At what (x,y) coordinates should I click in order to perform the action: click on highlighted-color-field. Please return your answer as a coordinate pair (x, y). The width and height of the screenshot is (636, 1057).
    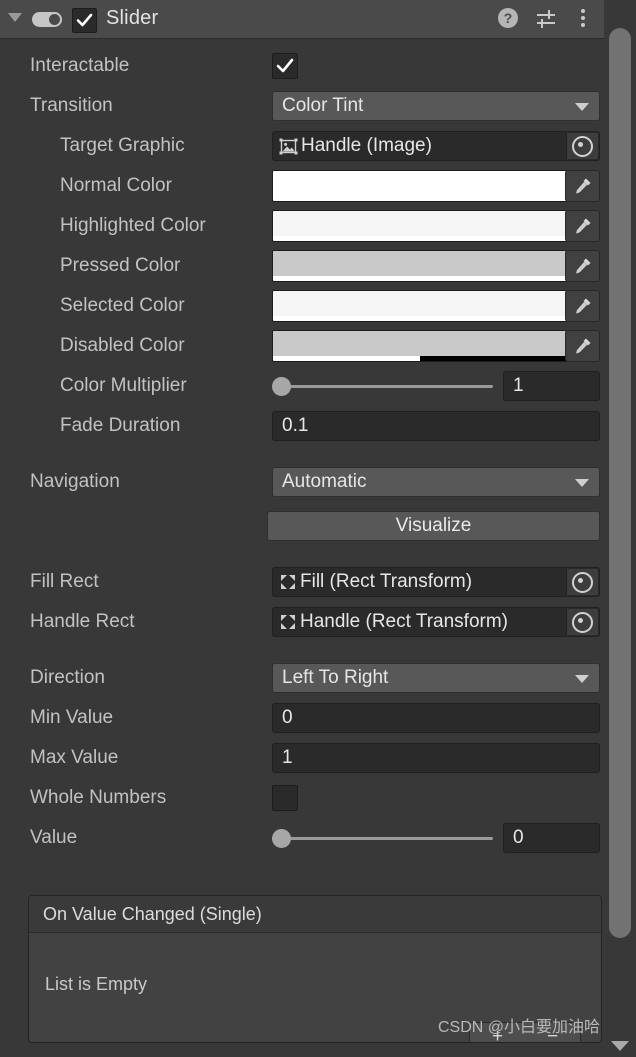
    Looking at the image, I should click on (436, 226).